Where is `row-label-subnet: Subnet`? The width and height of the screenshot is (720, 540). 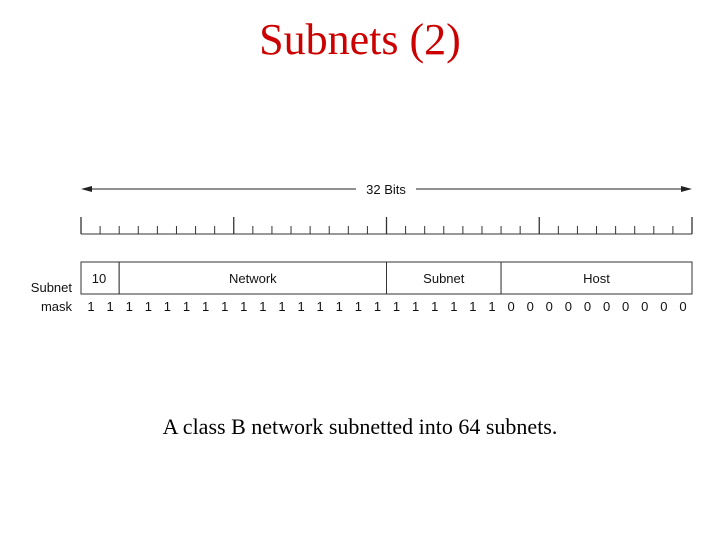
row-label-subnet: Subnet is located at coordinates (52, 287).